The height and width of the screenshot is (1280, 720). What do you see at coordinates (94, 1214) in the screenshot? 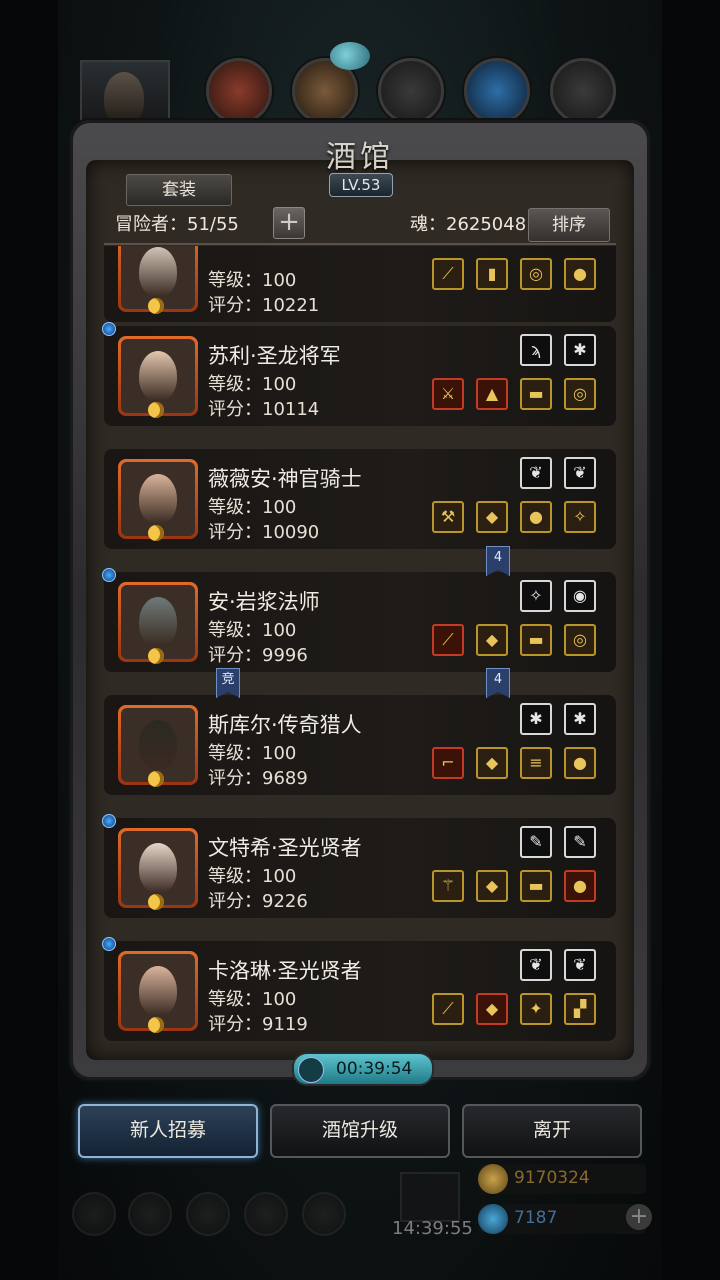
I see `settings-icon` at bounding box center [94, 1214].